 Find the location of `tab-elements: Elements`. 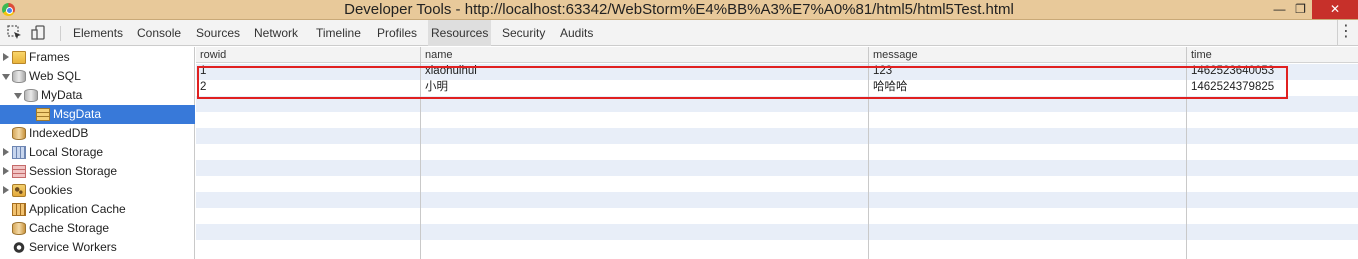

tab-elements: Elements is located at coordinates (98, 33).